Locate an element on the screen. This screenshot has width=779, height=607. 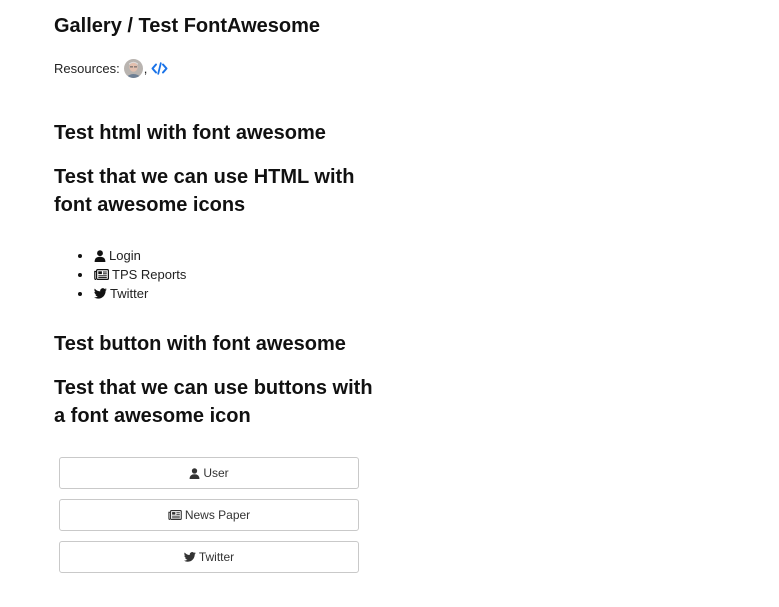
list-item-label: Twitter is located at coordinates (129, 293).